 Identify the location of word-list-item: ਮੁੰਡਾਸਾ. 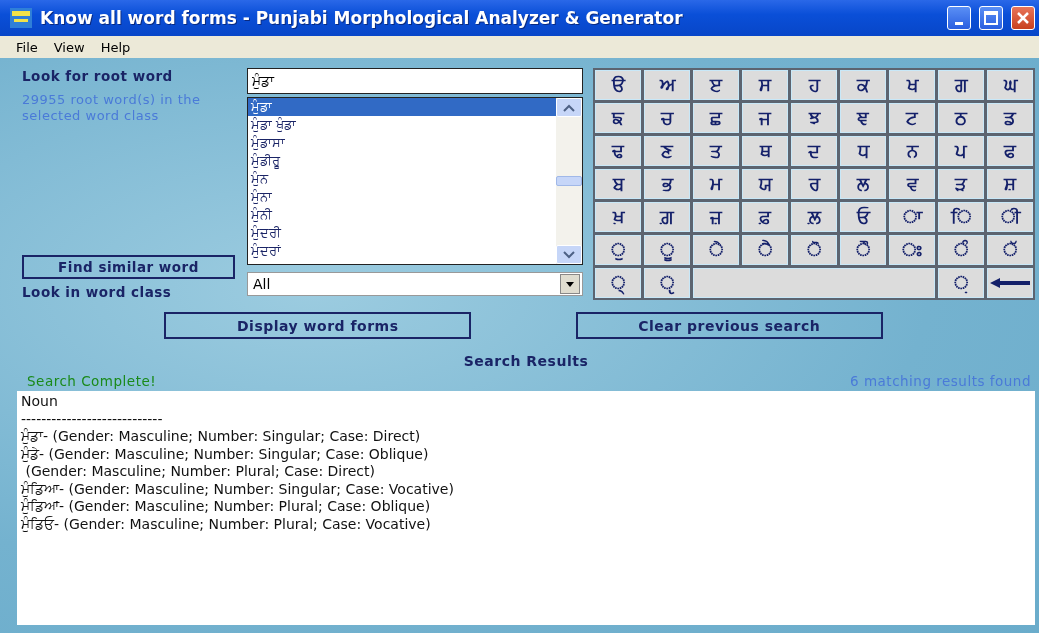
(402, 143).